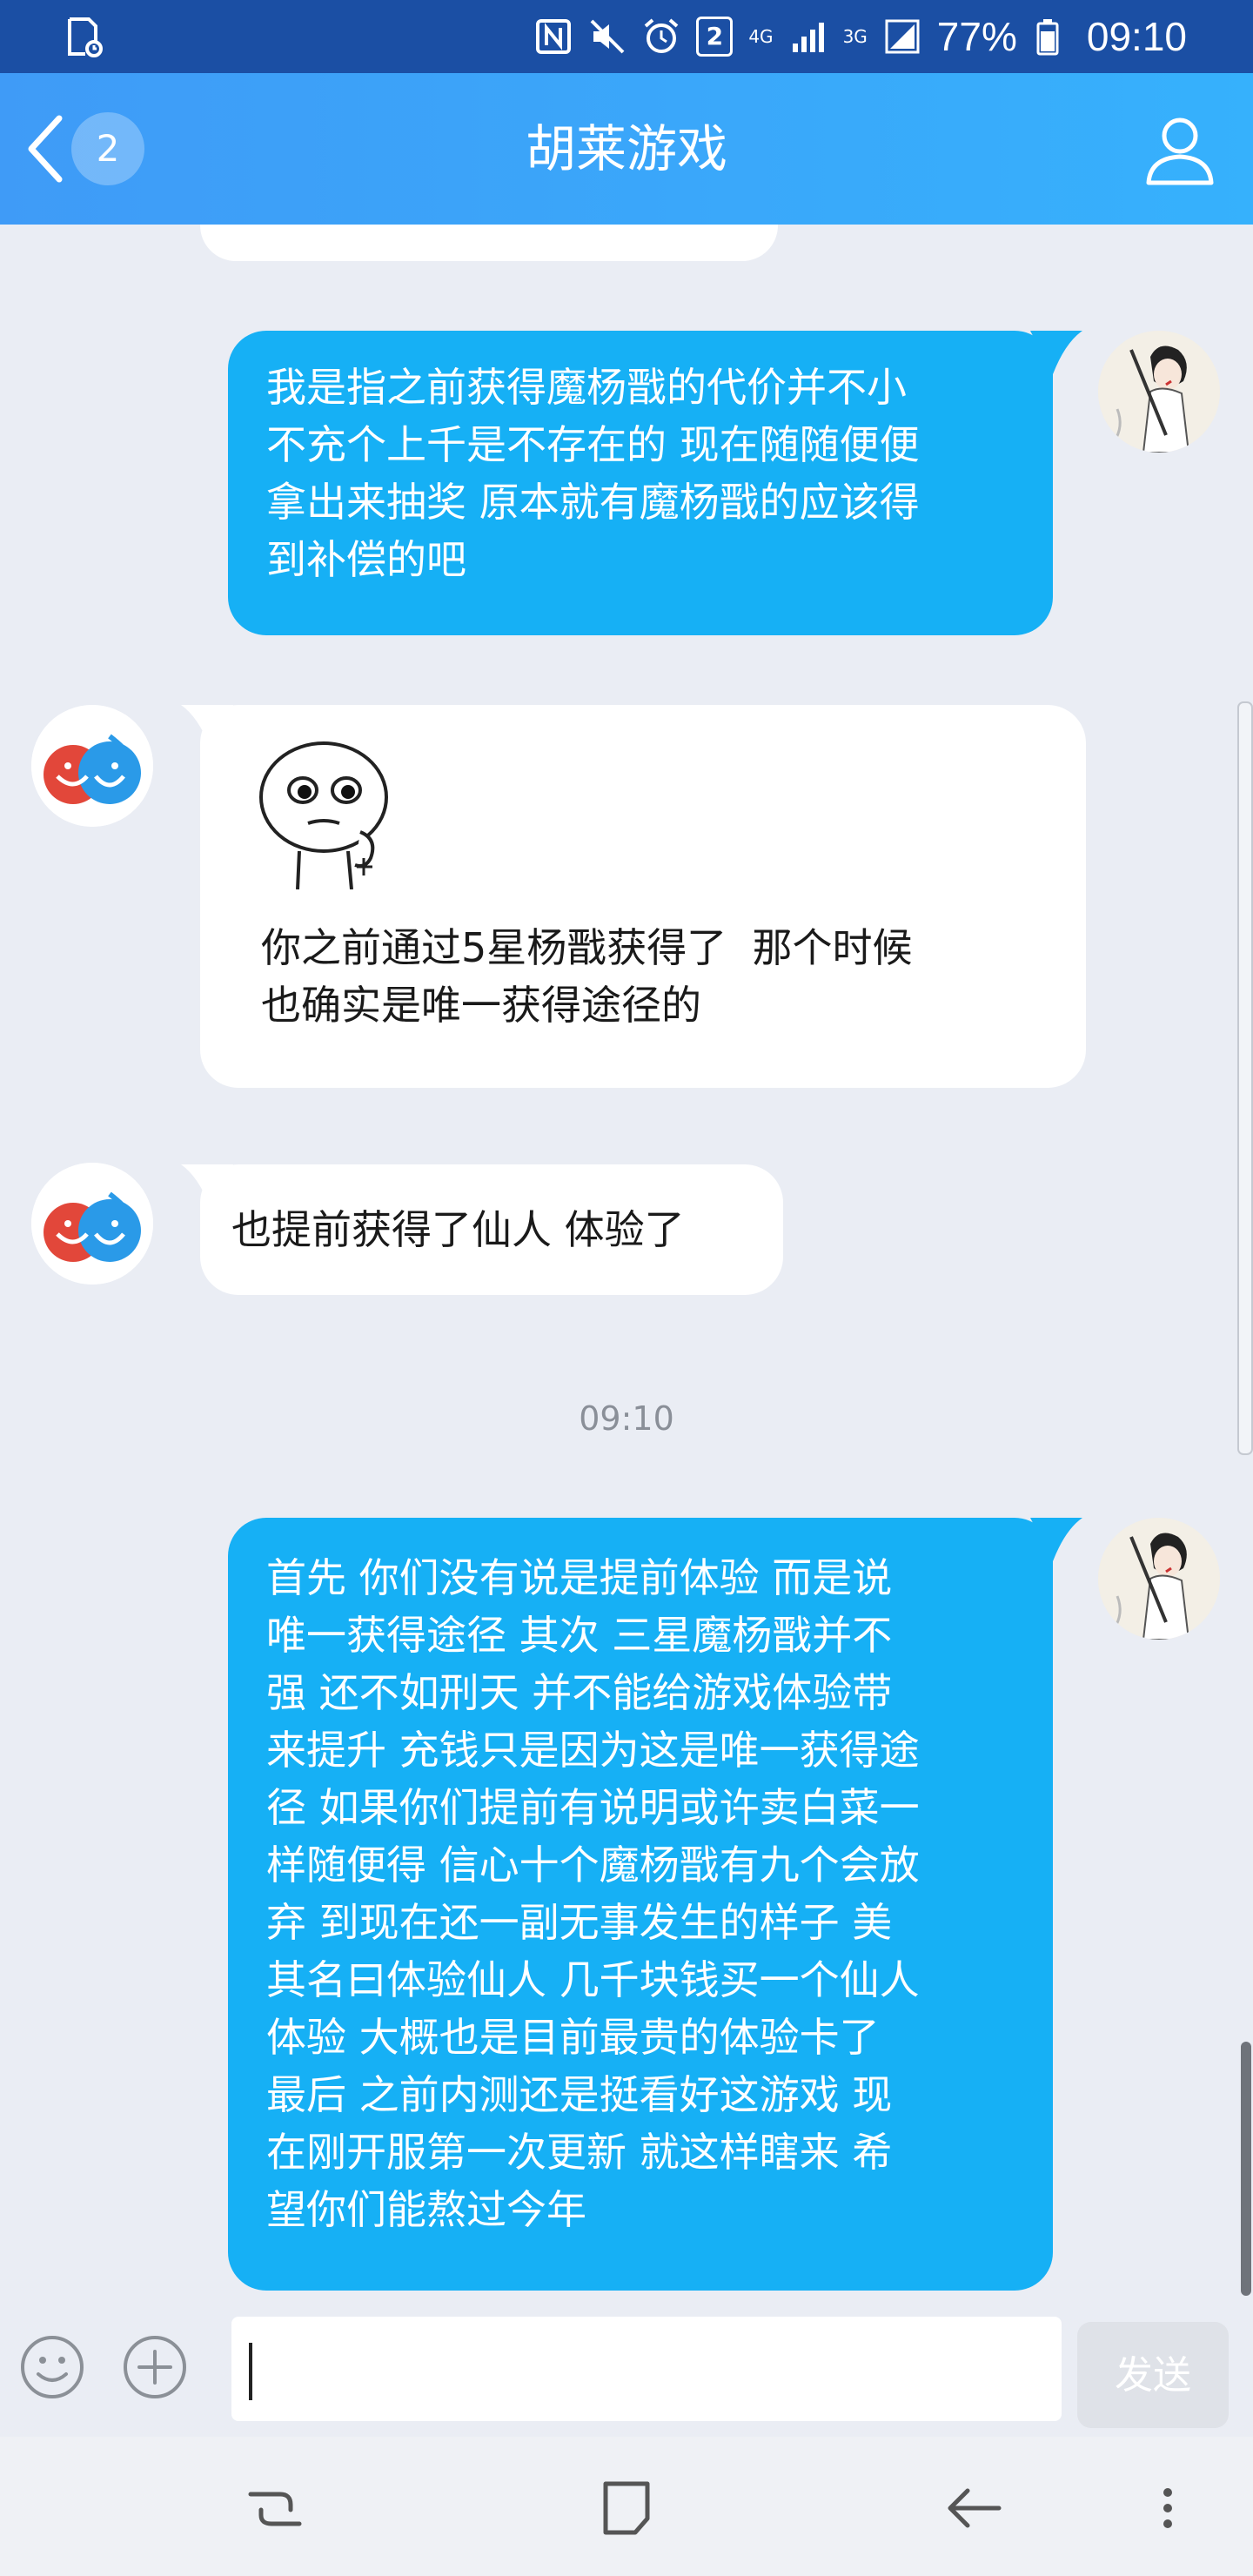 This screenshot has width=1253, height=2576. Describe the element at coordinates (458, 1229) in the screenshot. I see `message-text: 也提前获得了仙人 体验了` at that location.